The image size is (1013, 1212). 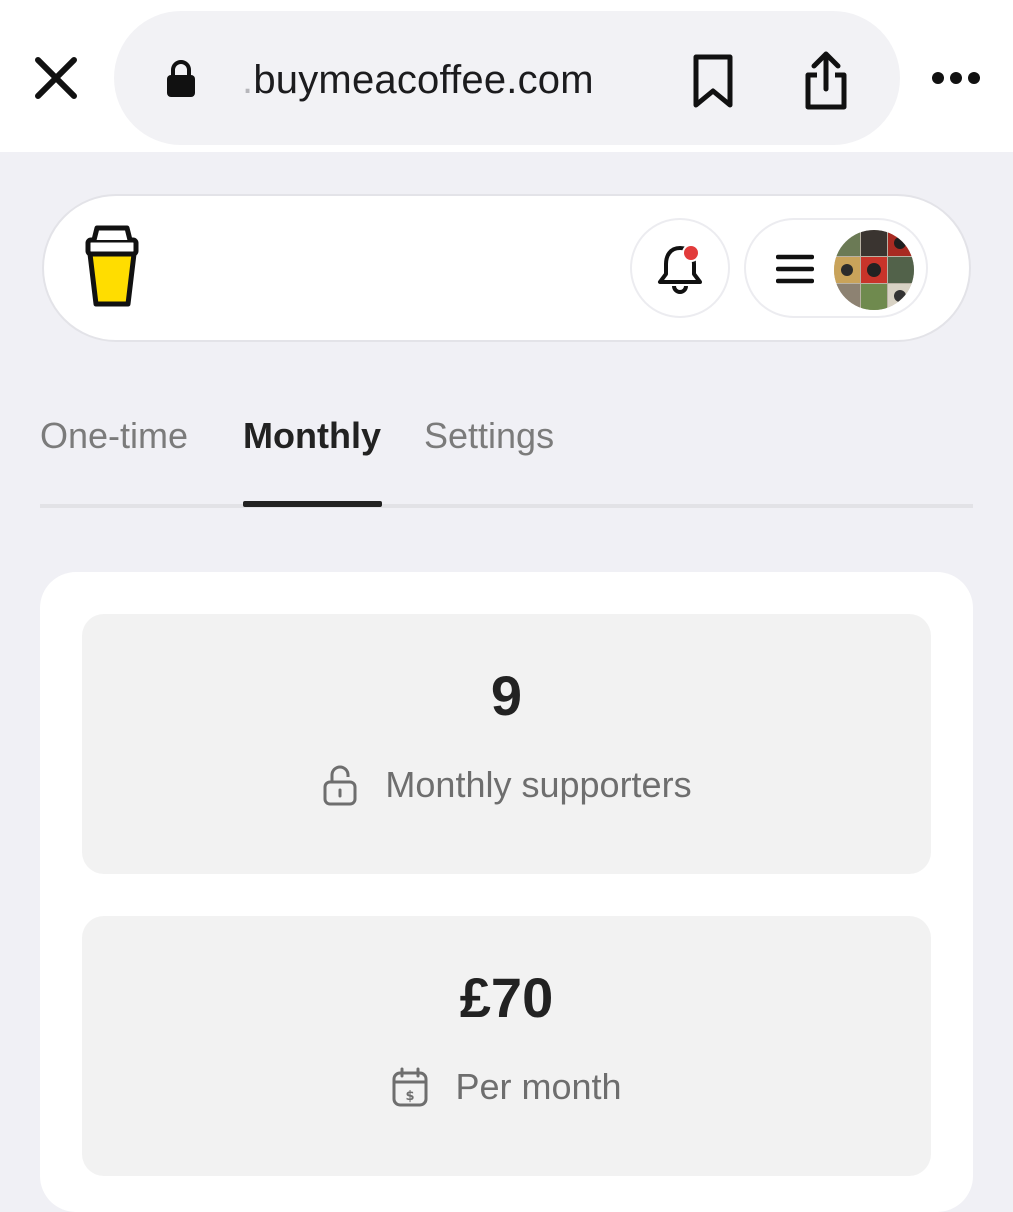 What do you see at coordinates (112, 266) in the screenshot?
I see `buy-me-a-coffee-cup-logo` at bounding box center [112, 266].